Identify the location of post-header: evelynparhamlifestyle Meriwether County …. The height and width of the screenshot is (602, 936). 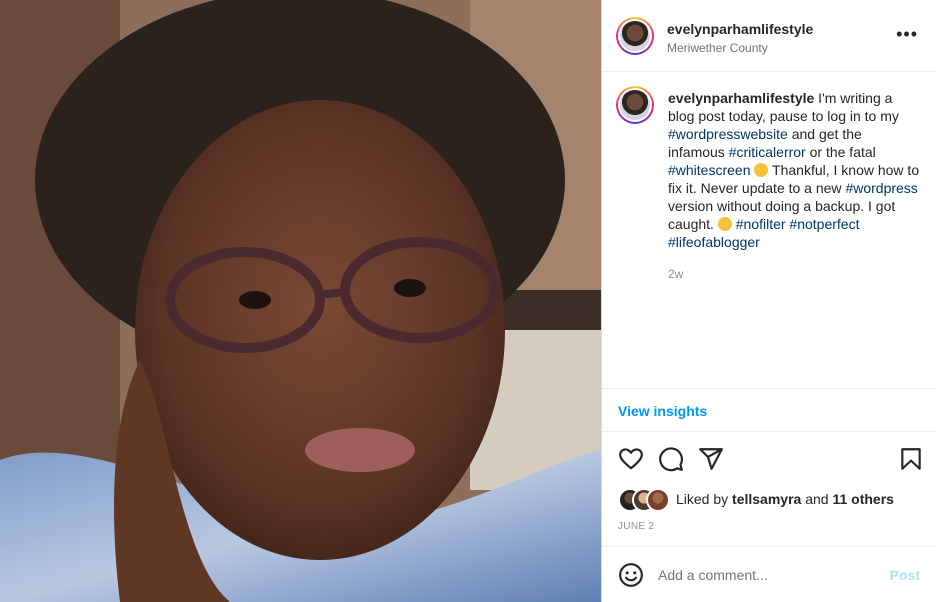
(769, 36).